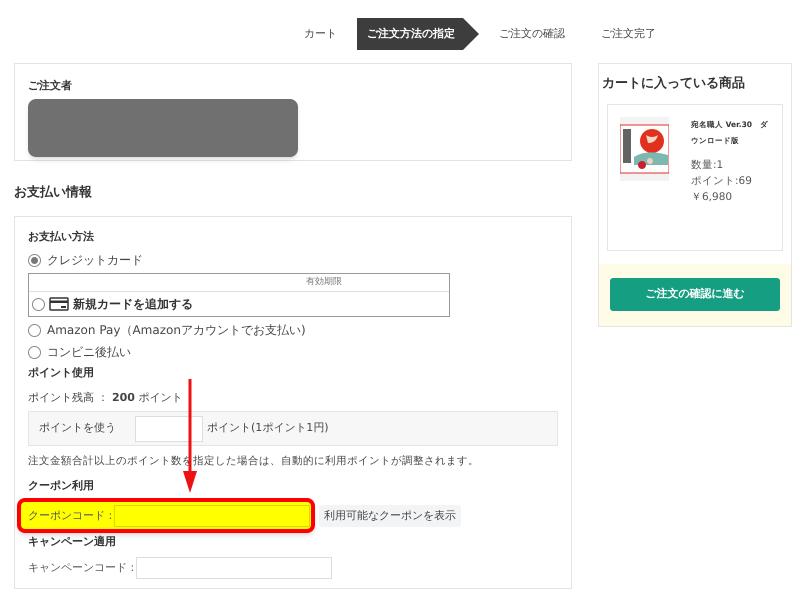 The height and width of the screenshot is (594, 800). I want to click on section-heading: お支払い情報, so click(53, 193).